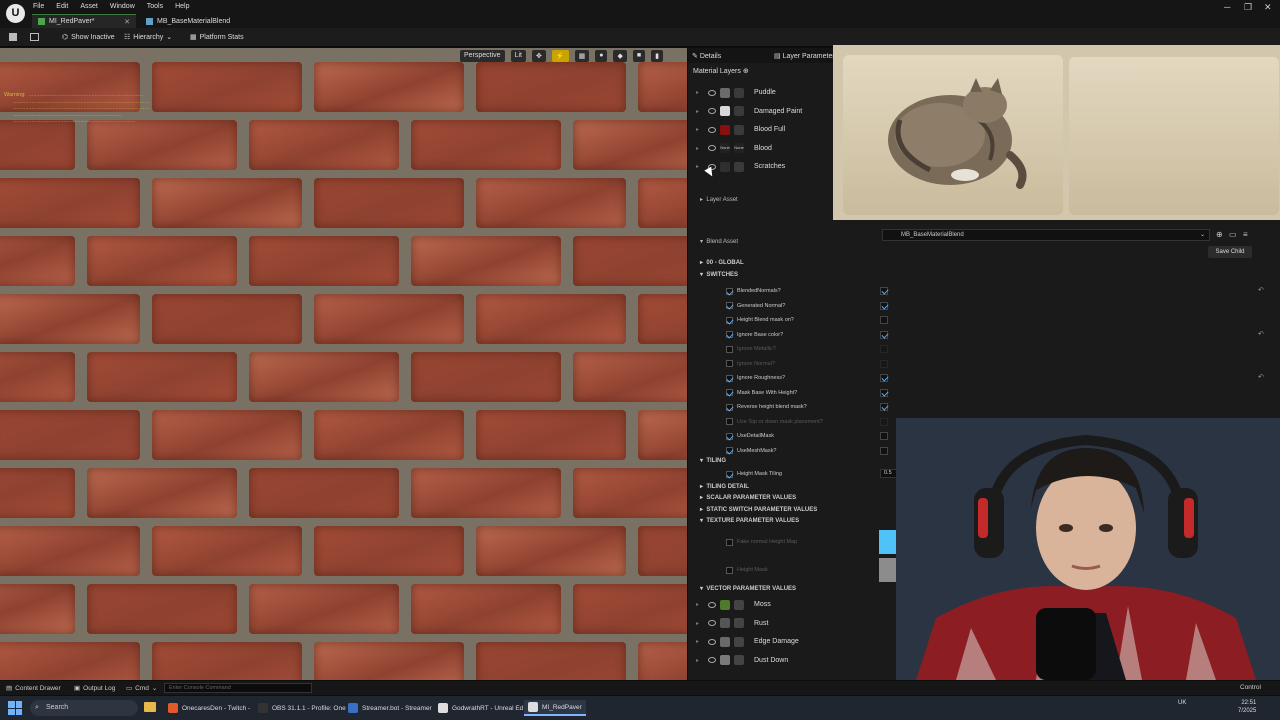 Image resolution: width=1280 pixels, height=720 pixels. Describe the element at coordinates (182, 6) in the screenshot. I see `menu-help: Help` at that location.